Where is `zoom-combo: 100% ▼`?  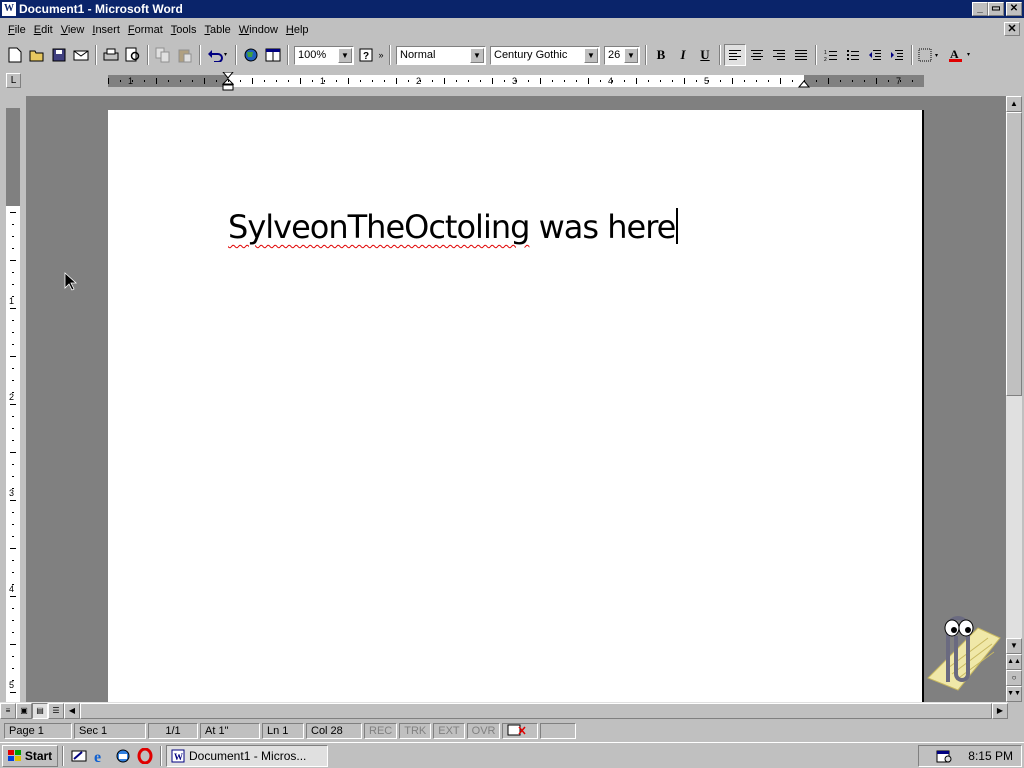
zoom-combo: 100% ▼ is located at coordinates (324, 55).